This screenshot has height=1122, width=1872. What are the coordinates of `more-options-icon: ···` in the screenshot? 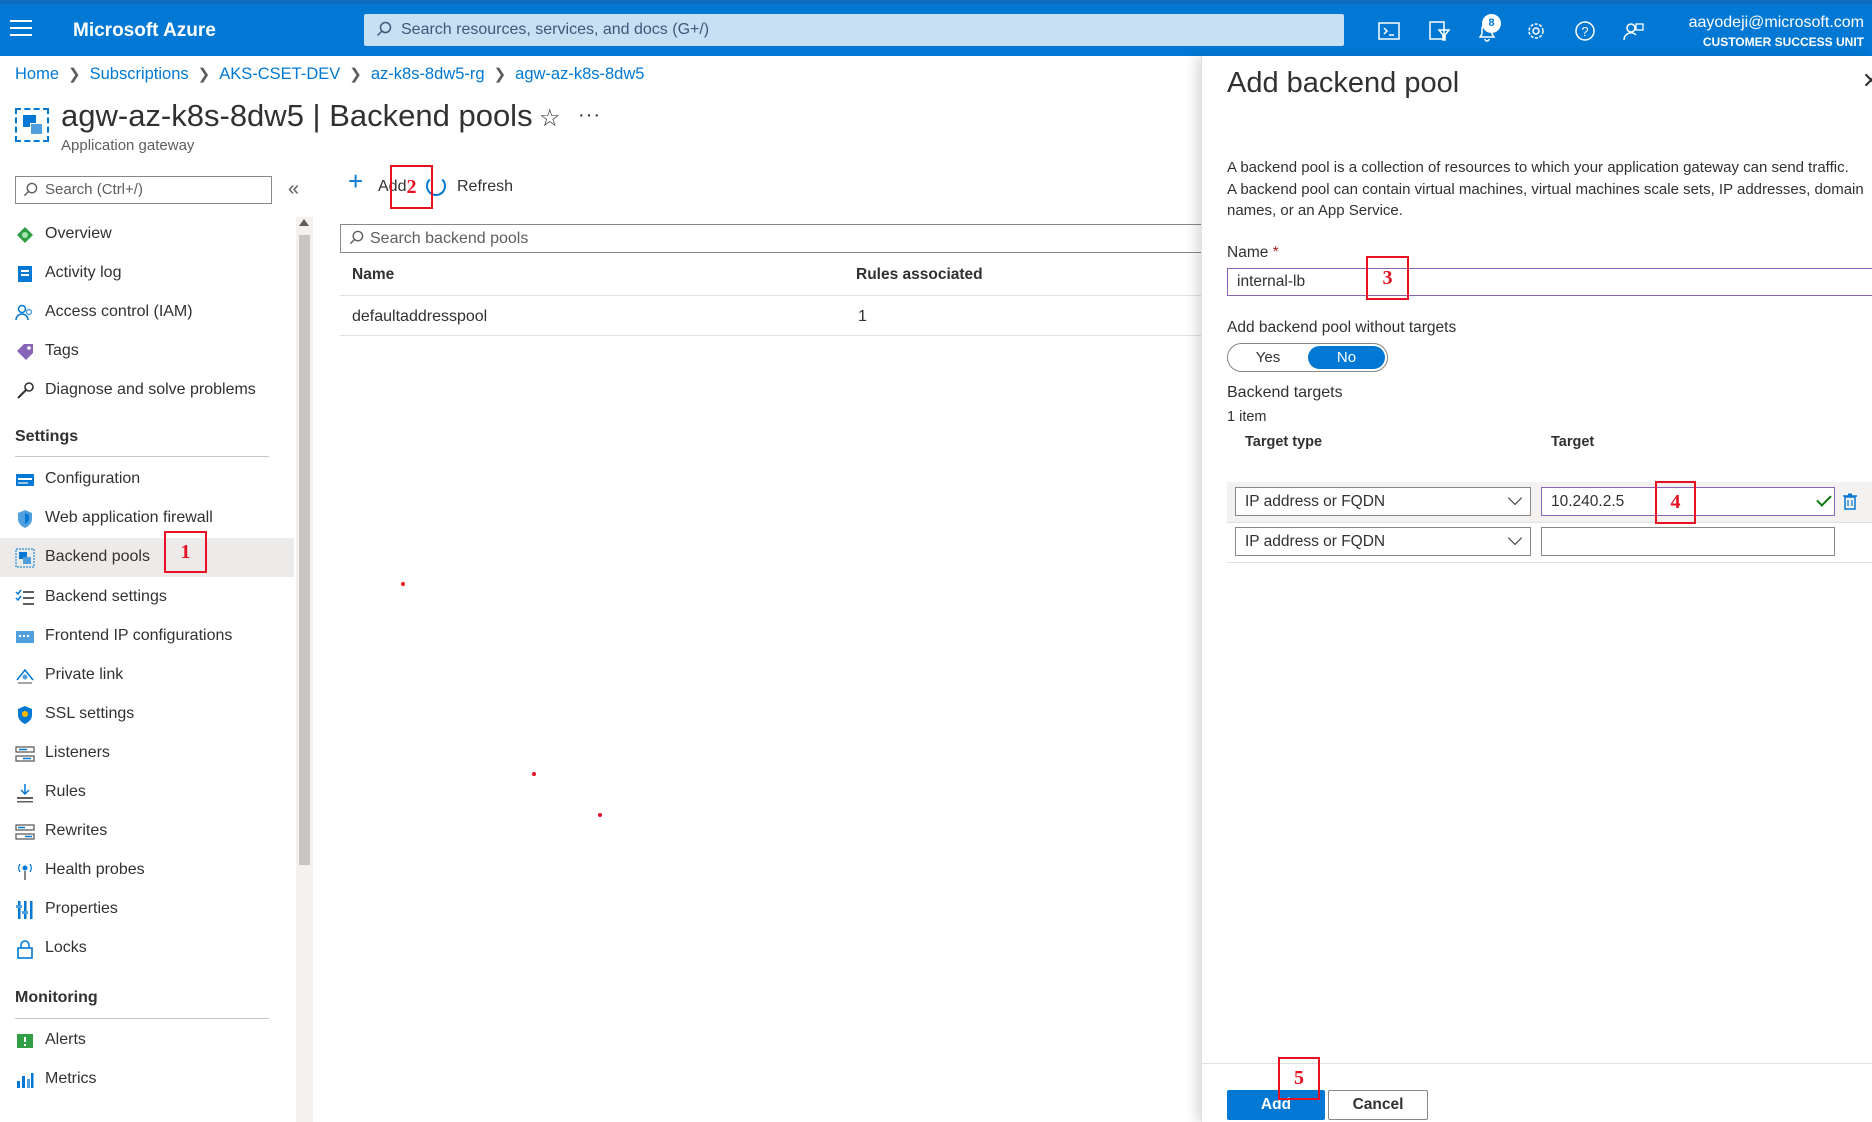 It's located at (589, 115).